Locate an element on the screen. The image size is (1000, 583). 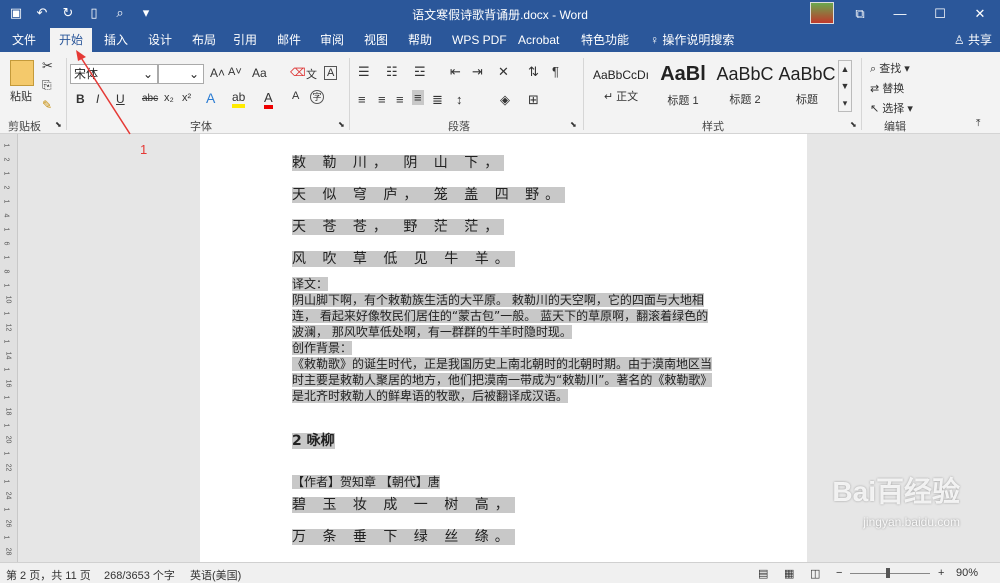
zoom-slider-thumb is located at coordinates (888, 573).